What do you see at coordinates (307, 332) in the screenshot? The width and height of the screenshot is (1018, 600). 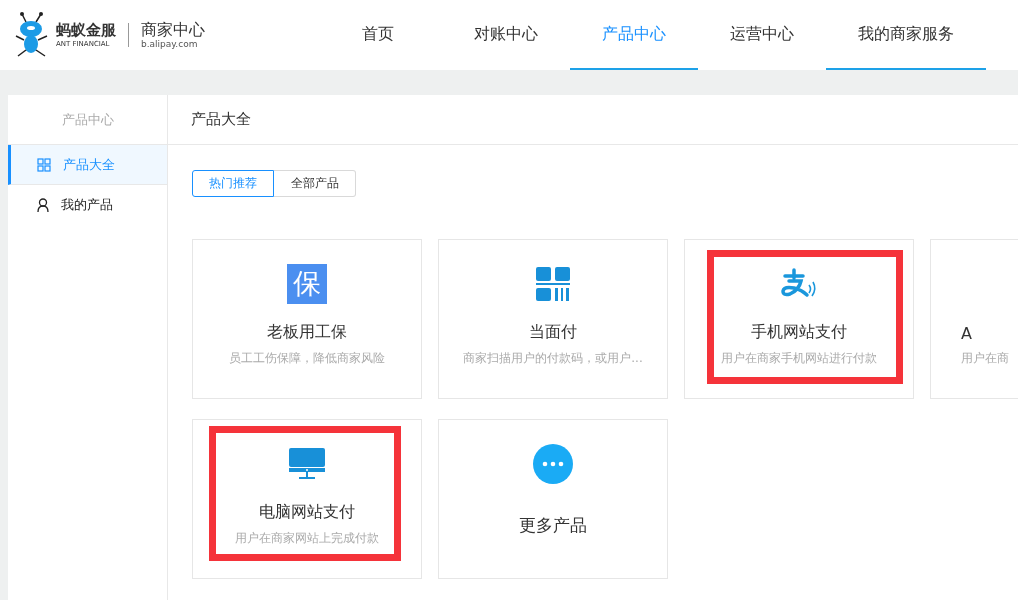 I see `product-title: 老板用工保` at bounding box center [307, 332].